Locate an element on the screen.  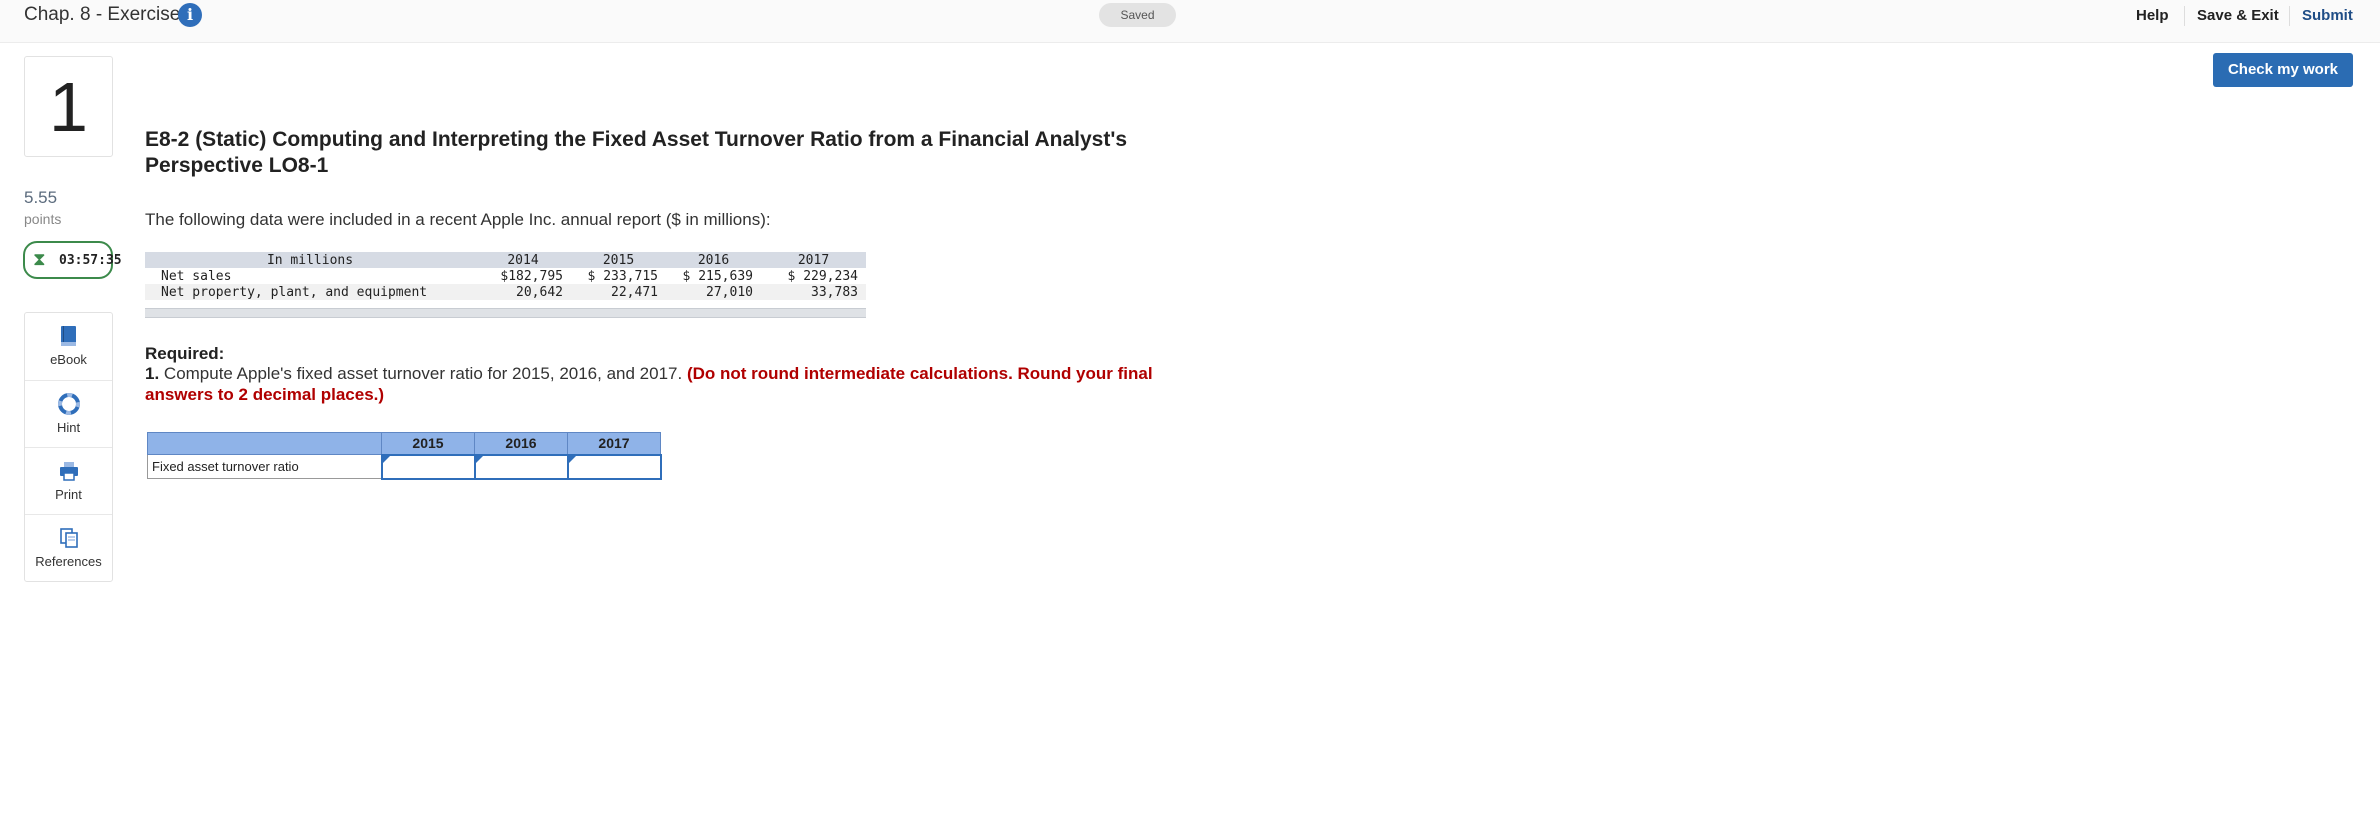
answer-row: Fixed asset turnover ratio is located at coordinates (404, 466).